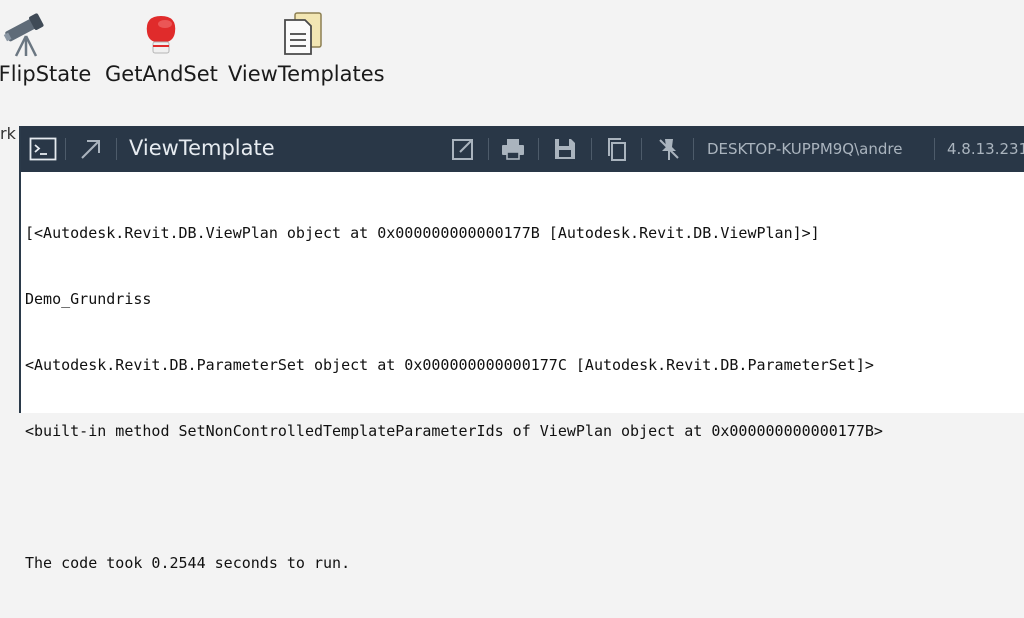  Describe the element at coordinates (985, 149) in the screenshot. I see `version-label: 4.8.13.231` at that location.